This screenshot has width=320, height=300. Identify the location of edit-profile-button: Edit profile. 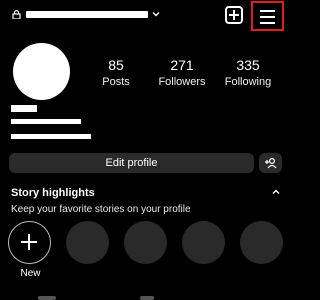
(131, 163).